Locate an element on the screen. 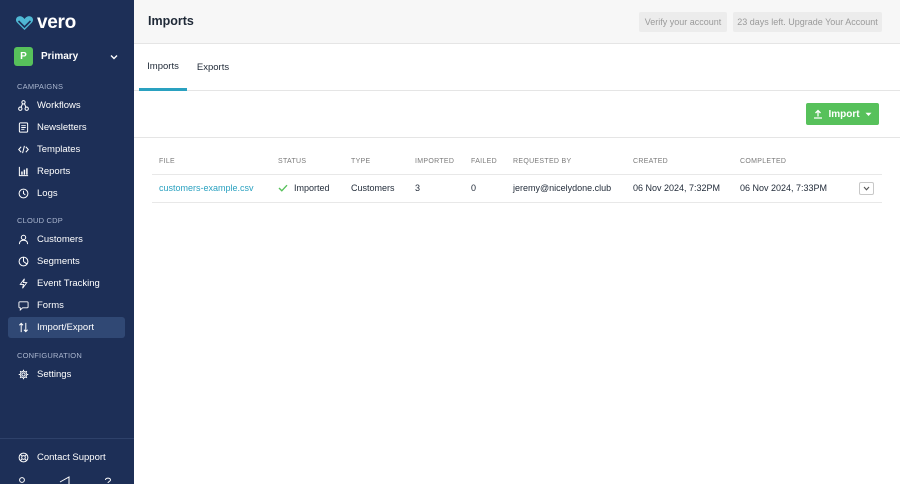 This screenshot has height=484, width=900. sidebar-item-import-export: Import/Export is located at coordinates (66, 327).